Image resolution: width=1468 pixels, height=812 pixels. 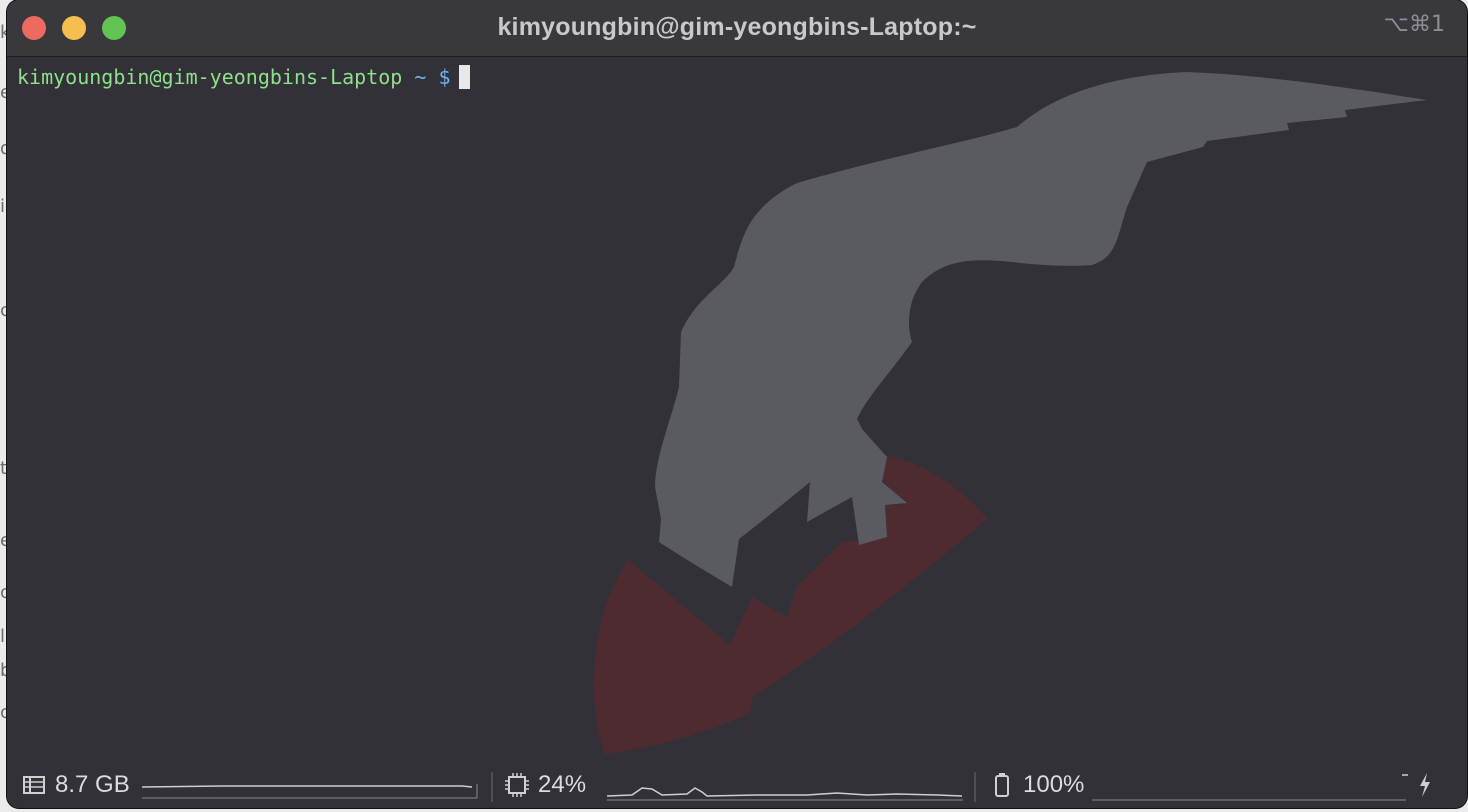 I want to click on battery-value: 100%, so click(x=1054, y=784).